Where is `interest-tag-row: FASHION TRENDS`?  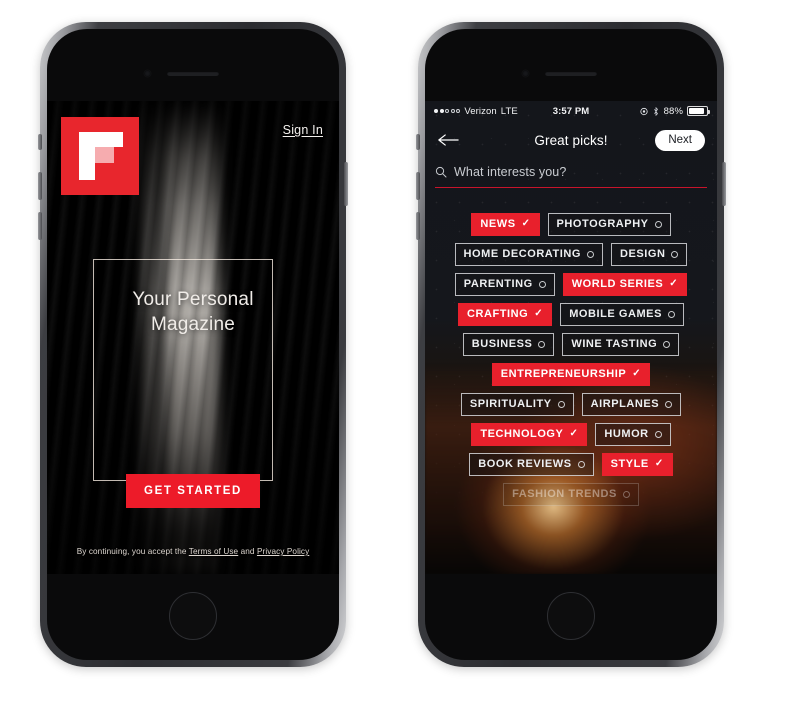 interest-tag-row: FASHION TRENDS is located at coordinates (571, 494).